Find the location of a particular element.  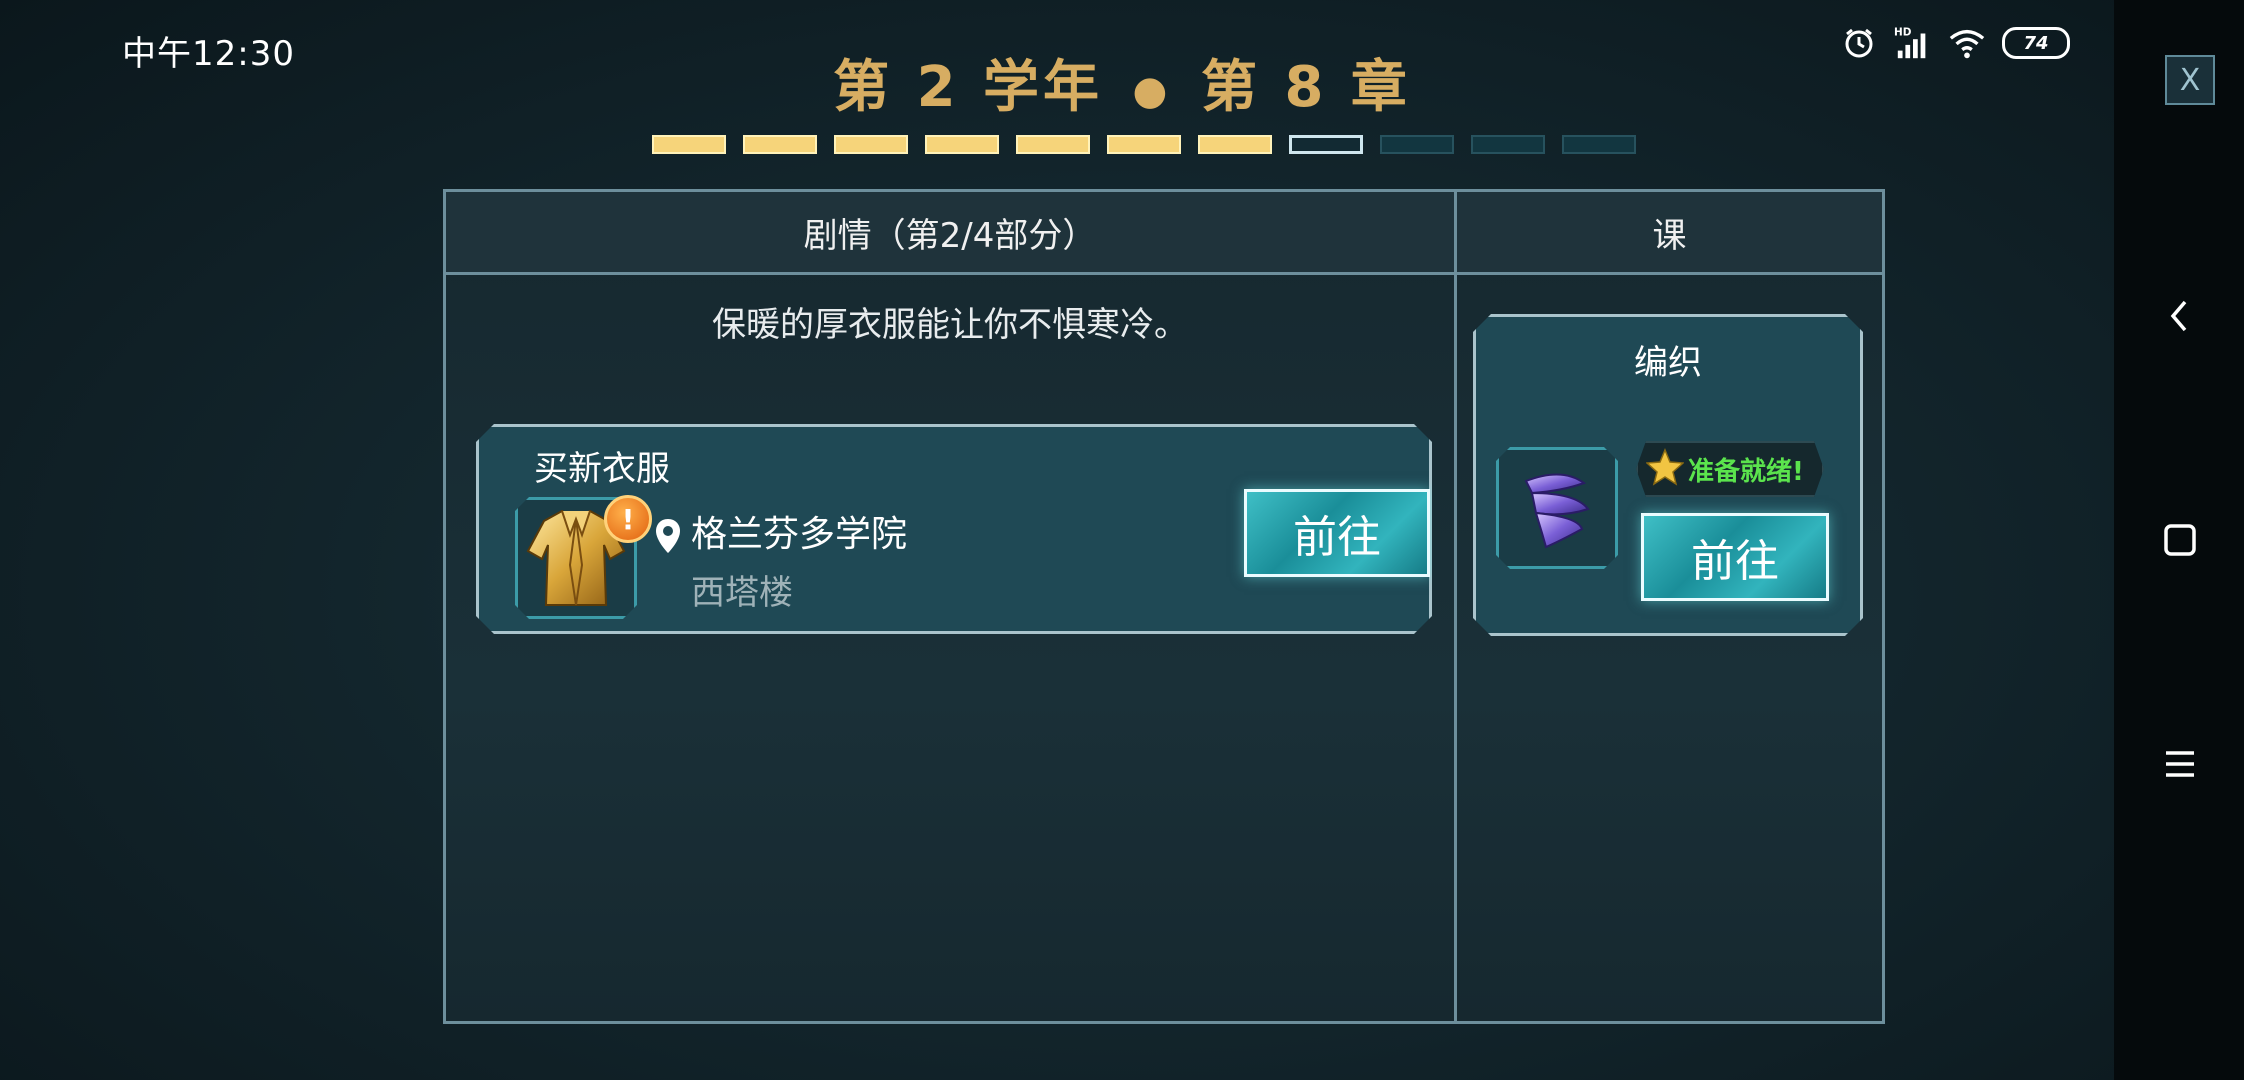

progress-segment-current is located at coordinates (1326, 144).